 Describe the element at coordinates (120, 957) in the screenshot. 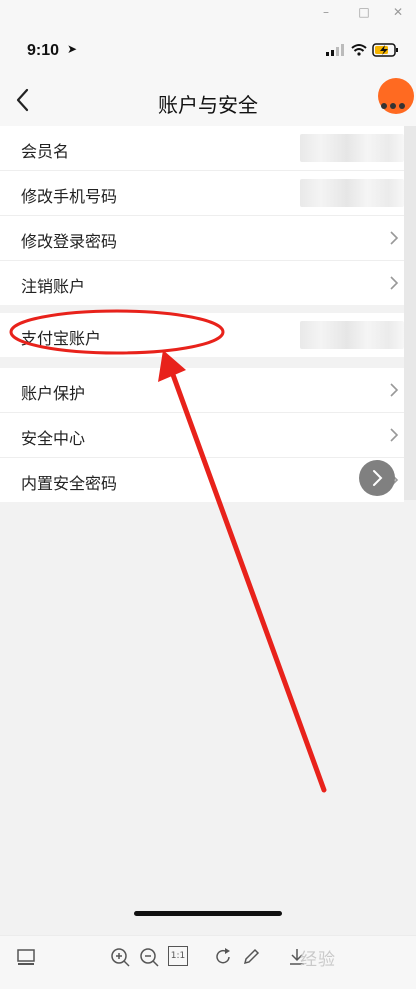

I see `zoom-in-icon` at that location.